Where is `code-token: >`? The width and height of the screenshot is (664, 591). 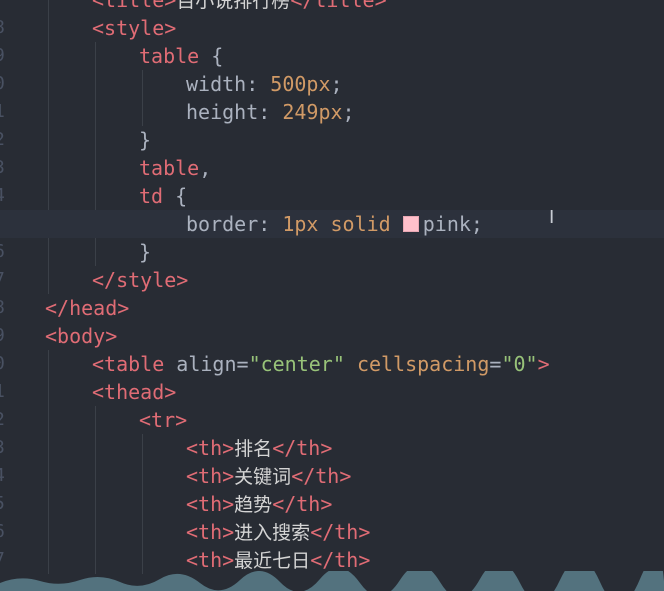 code-token: > is located at coordinates (543, 364).